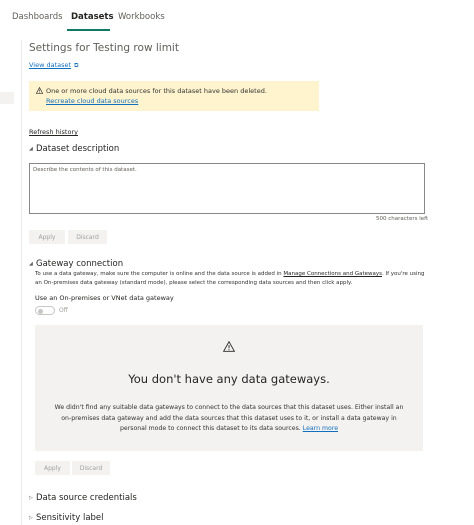 The height and width of the screenshot is (525, 474). Describe the element at coordinates (229, 379) in the screenshot. I see `no-gateways-title: You don't have any data gateways.` at that location.